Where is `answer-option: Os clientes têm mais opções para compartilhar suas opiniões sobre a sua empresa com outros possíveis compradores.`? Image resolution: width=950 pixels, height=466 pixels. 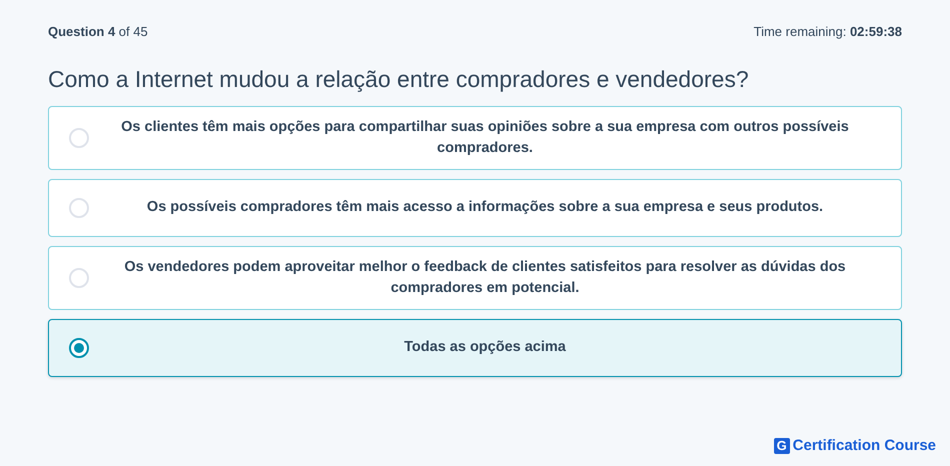 answer-option: Os clientes têm mais opções para compartilhar suas opiniões sobre a sua empresa com outros possíveis compradores. is located at coordinates (475, 138).